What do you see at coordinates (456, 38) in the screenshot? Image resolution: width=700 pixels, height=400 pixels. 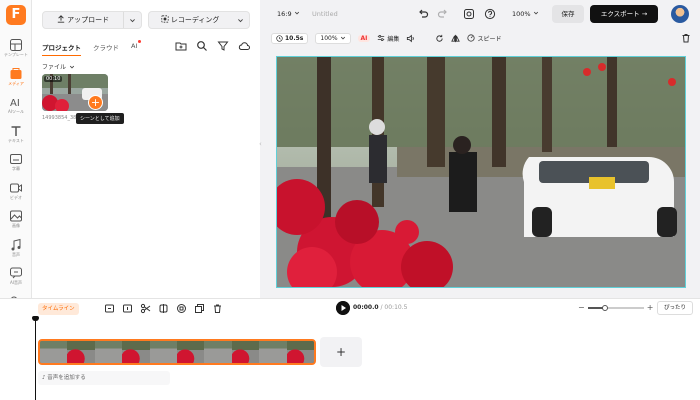 I see `flip-icon` at bounding box center [456, 38].